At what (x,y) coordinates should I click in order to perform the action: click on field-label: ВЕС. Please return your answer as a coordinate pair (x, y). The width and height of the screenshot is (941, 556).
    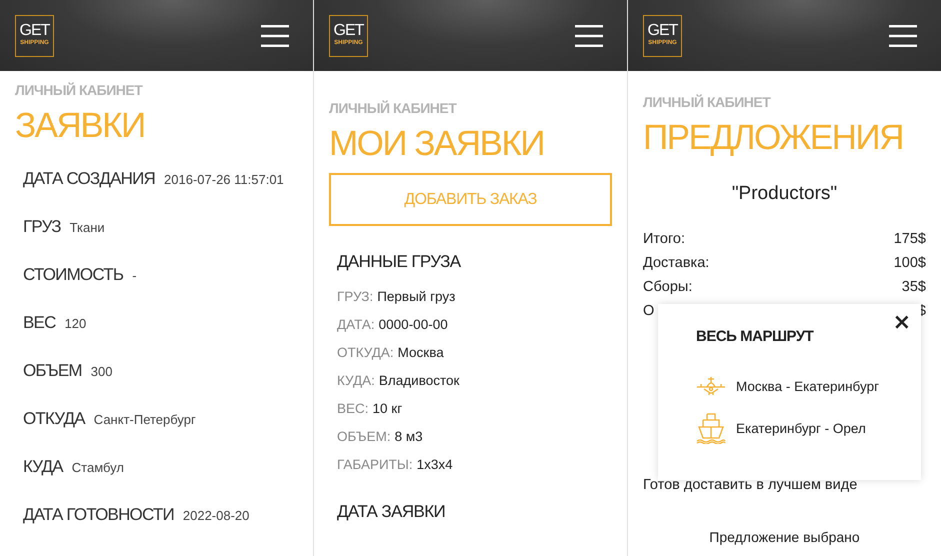
    Looking at the image, I should click on (39, 323).